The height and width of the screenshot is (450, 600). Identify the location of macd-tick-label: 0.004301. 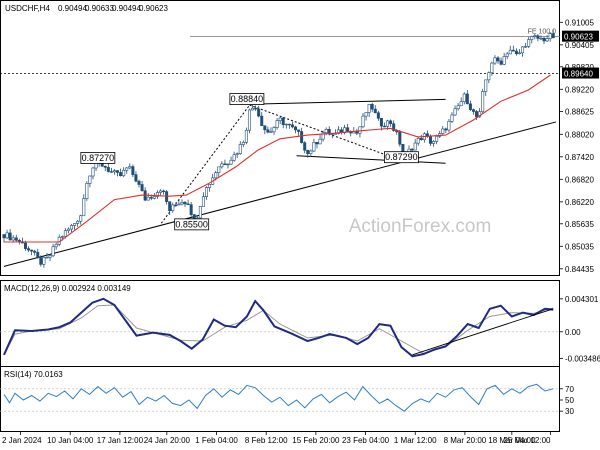
(582, 299).